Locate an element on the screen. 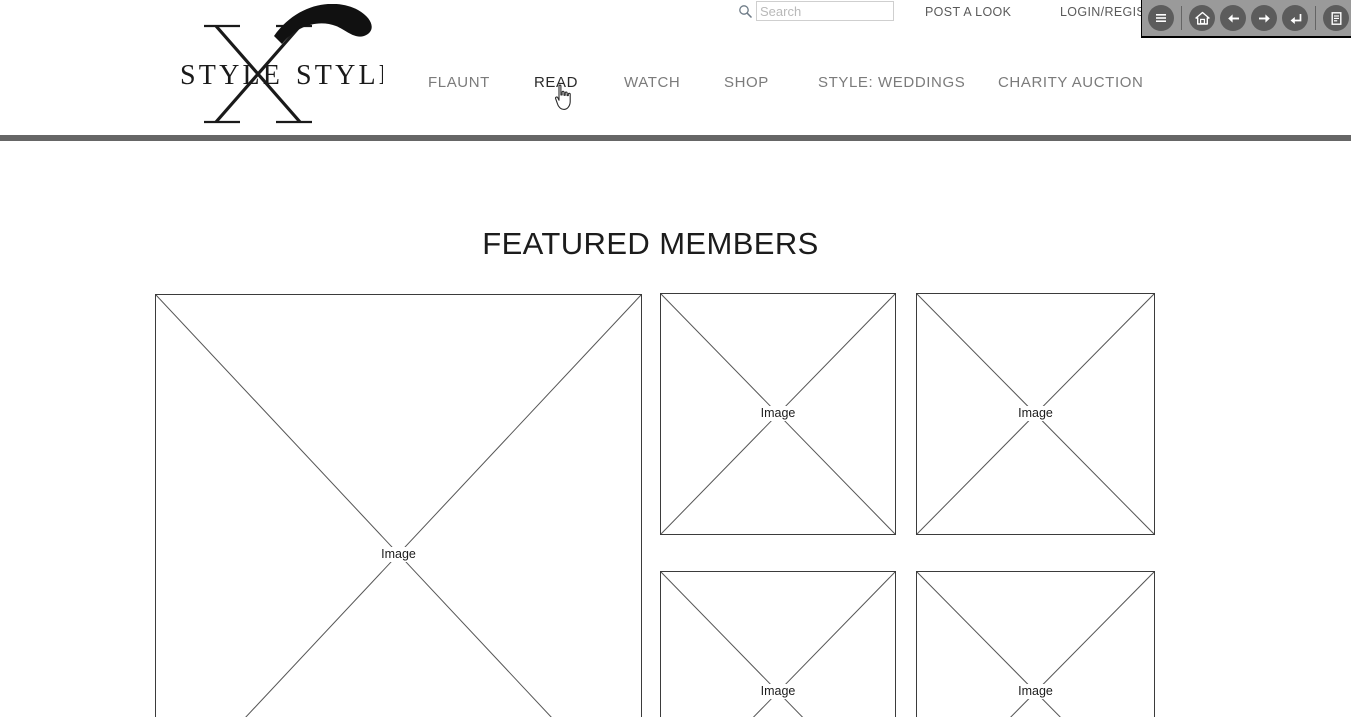  post-a-look-link: POST A LOOK is located at coordinates (968, 12).